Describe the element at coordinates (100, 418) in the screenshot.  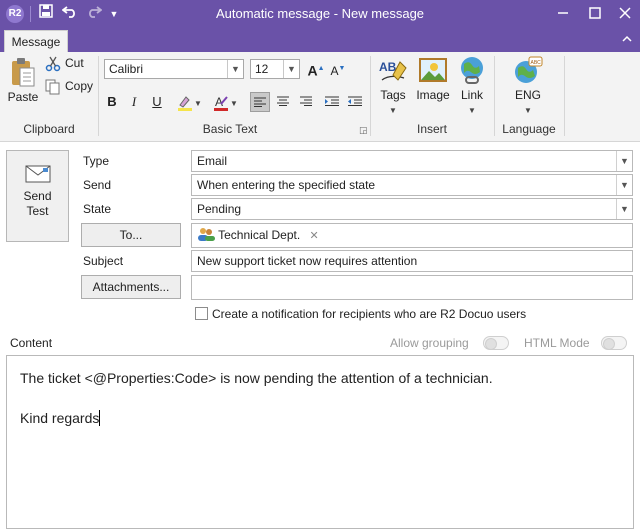
I see `text-caret` at that location.